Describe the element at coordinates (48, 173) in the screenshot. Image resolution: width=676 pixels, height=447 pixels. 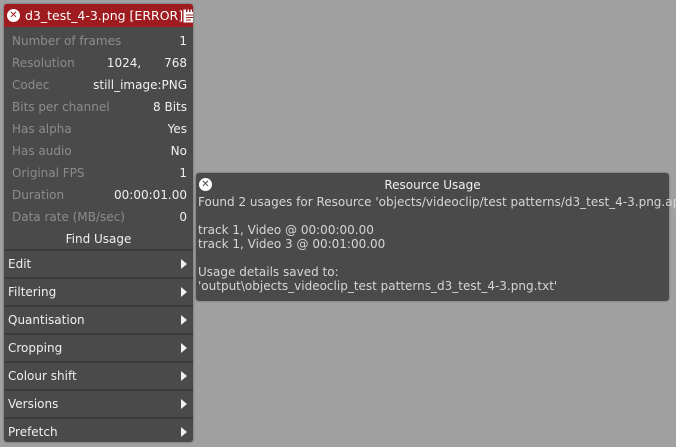
I see `property-label: Original FPS` at that location.